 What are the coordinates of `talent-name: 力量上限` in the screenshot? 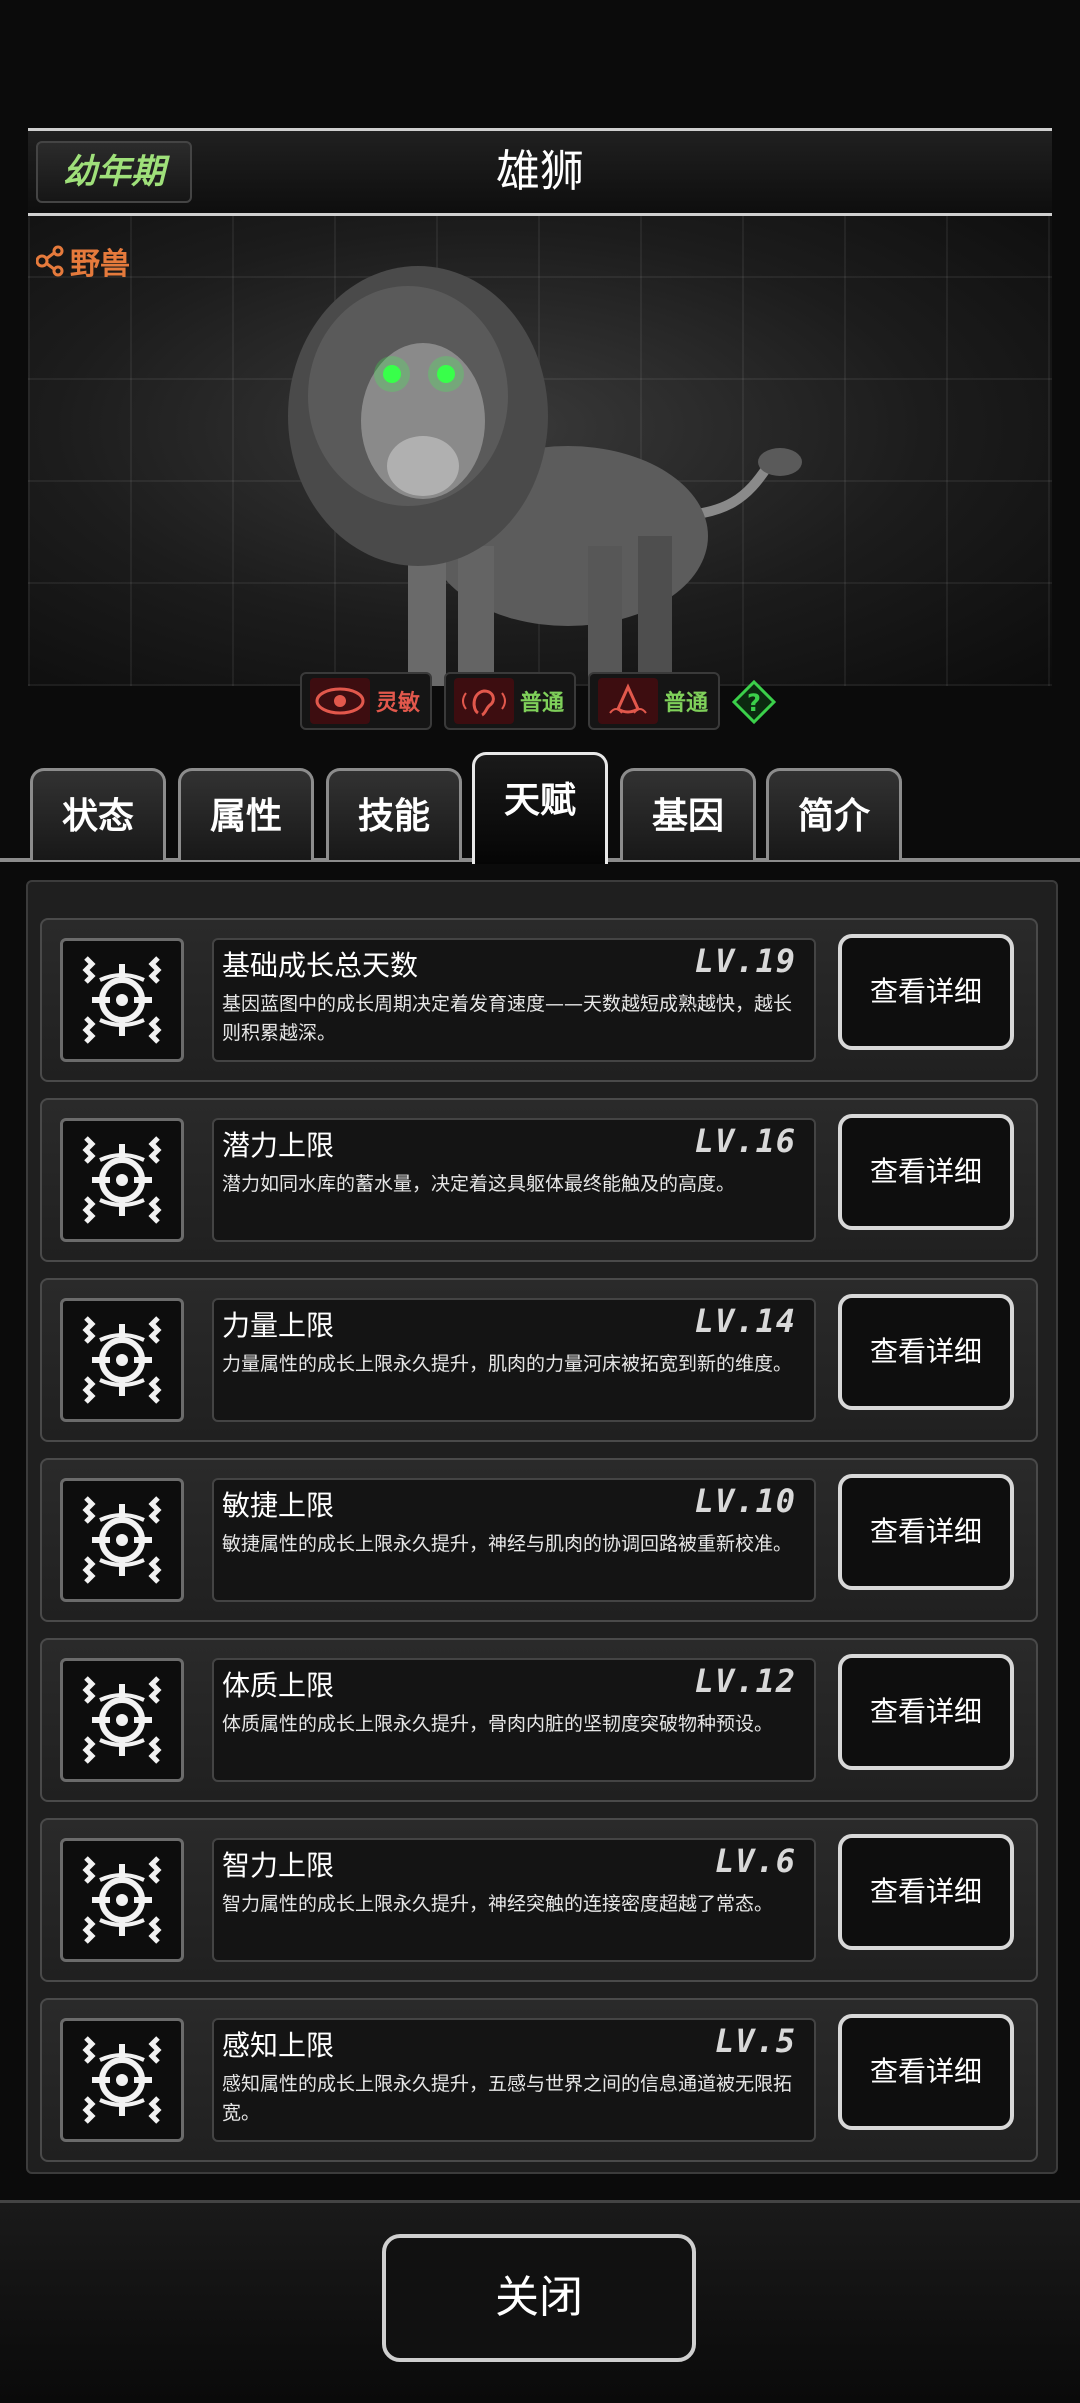 It's located at (278, 1325).